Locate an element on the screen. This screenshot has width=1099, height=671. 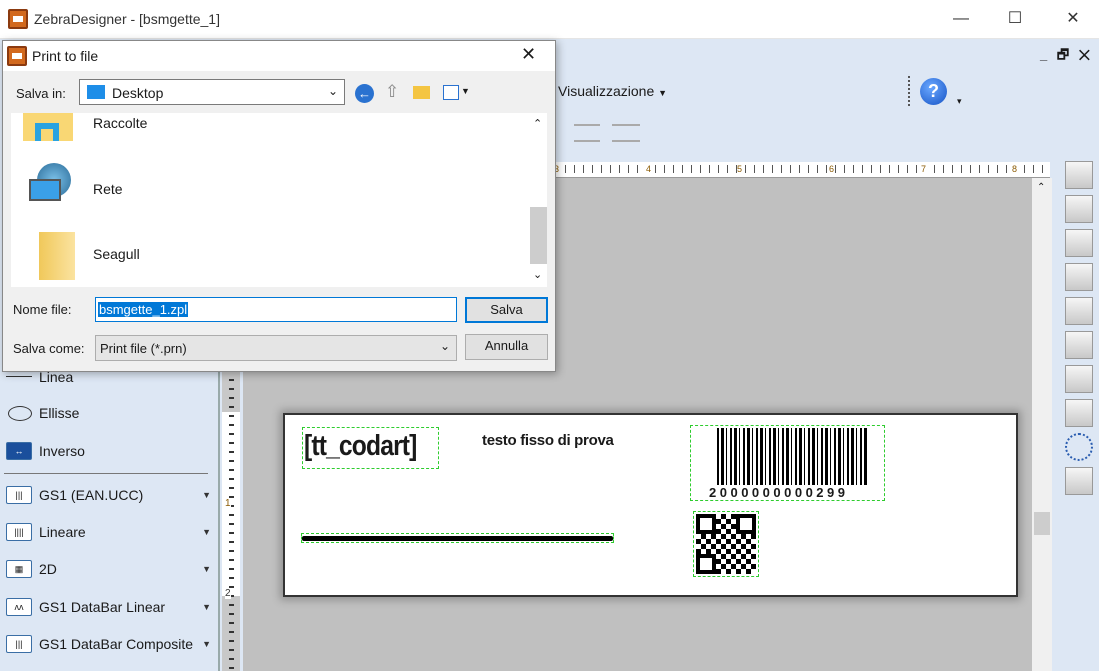
file-list: Raccolte Rete Seagull ⌃ ⌄ is located at coordinates (279, 200).